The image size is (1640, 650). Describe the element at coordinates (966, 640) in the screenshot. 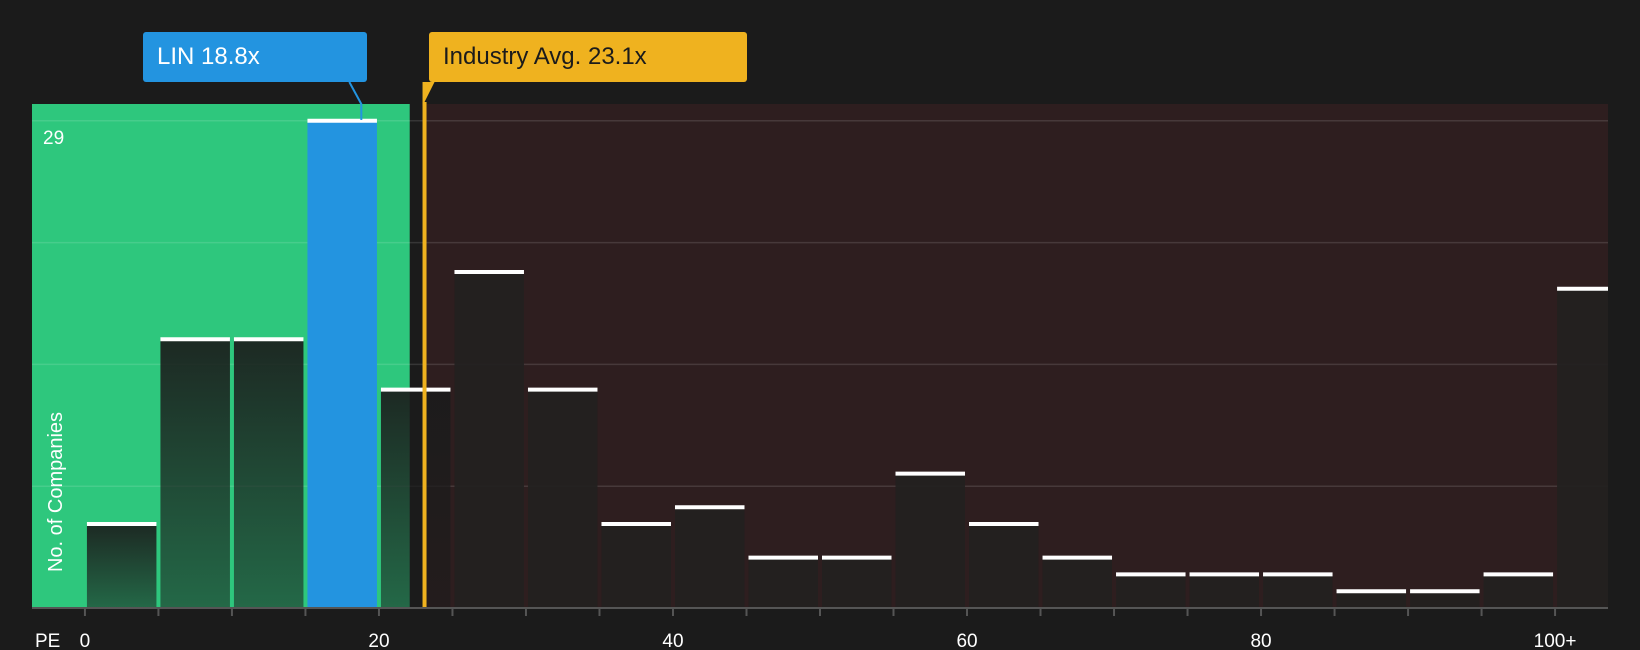

I see `x-tick-label: 60` at that location.